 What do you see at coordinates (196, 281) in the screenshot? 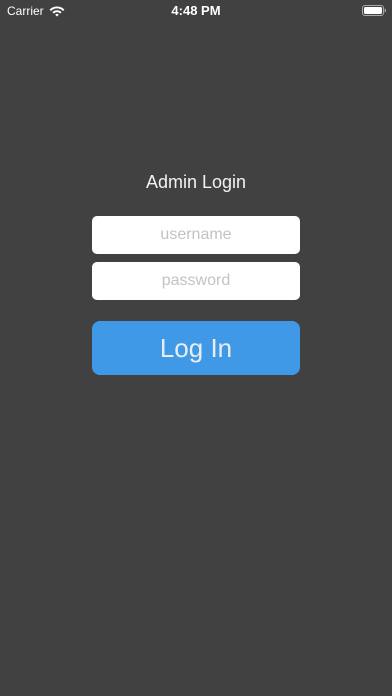
I see `password-input` at bounding box center [196, 281].